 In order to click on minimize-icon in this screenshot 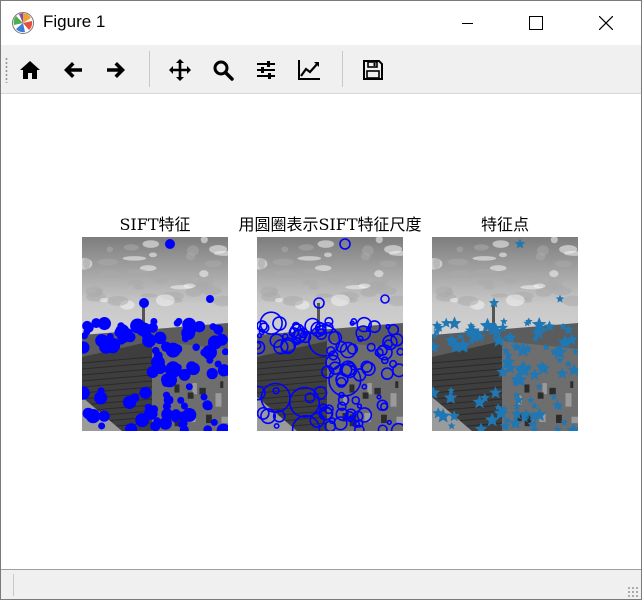, I will do `click(467, 23)`.